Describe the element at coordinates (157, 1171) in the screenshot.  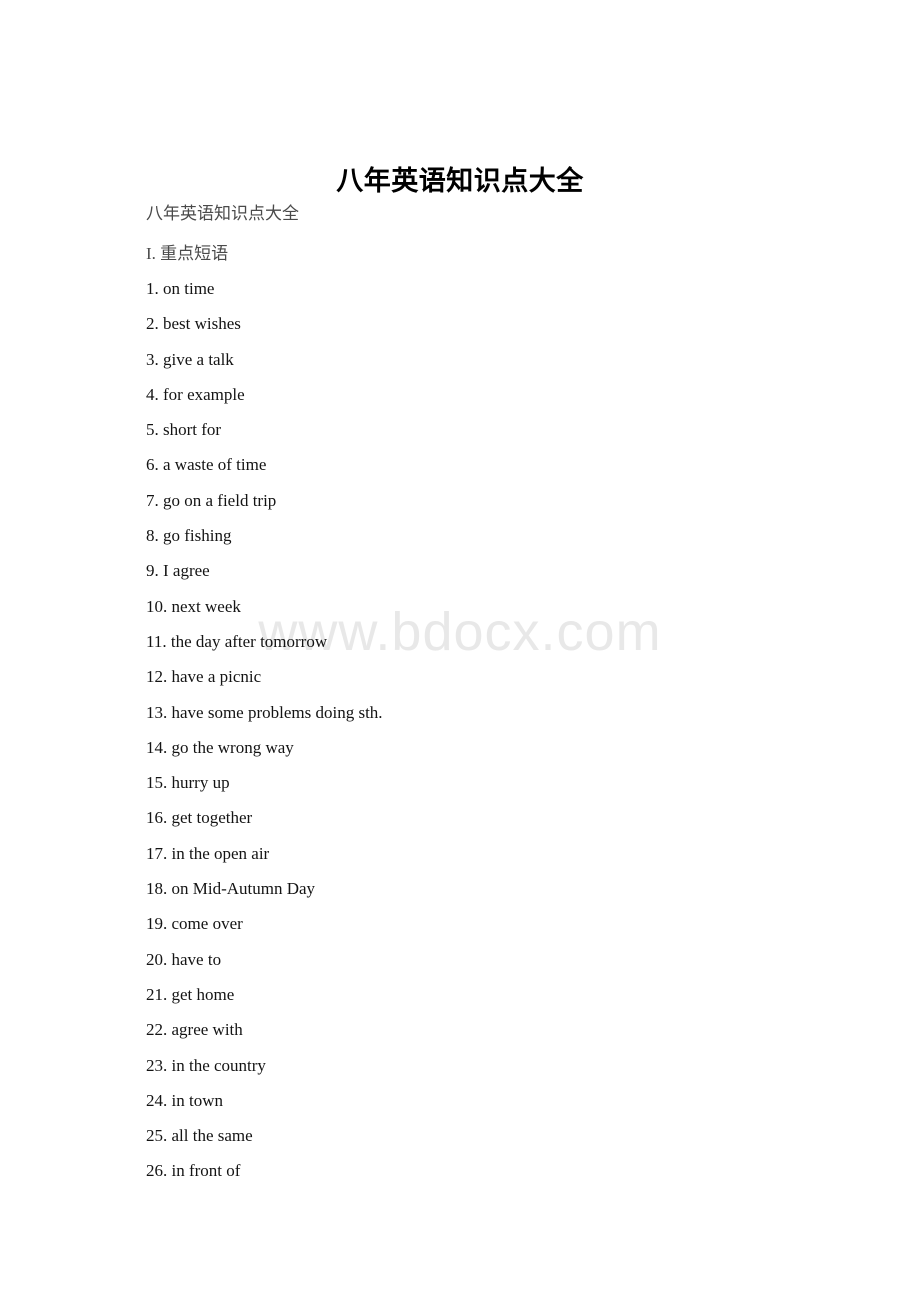
I see `list-item-number: 26.` at that location.